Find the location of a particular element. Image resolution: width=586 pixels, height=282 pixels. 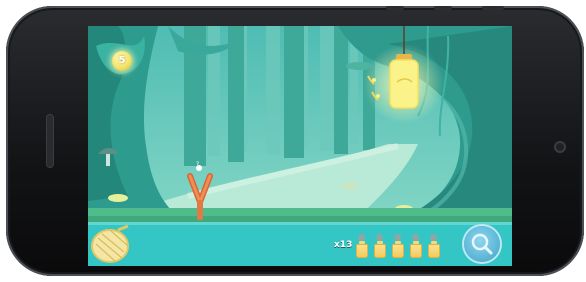

coin-count: 5 is located at coordinates (122, 60).